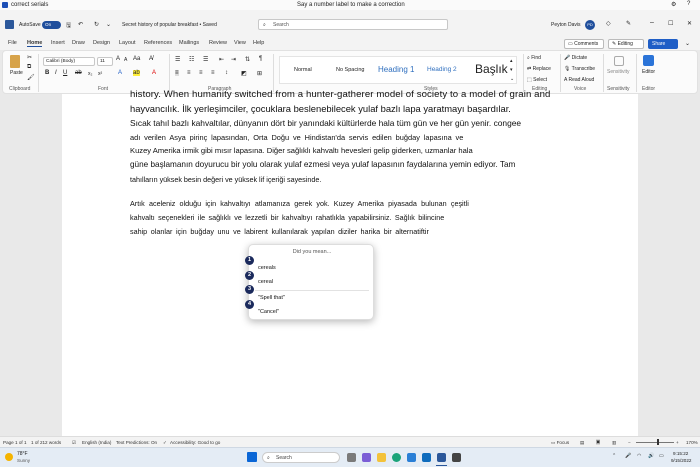 The width and height of the screenshot is (700, 467). What do you see at coordinates (191, 59) in the screenshot?
I see `numbering-icon: ☷` at bounding box center [191, 59].